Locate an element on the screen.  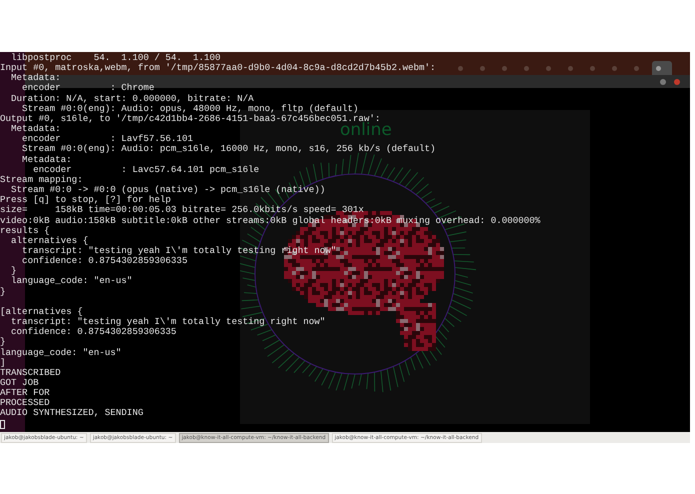
terminal-line: PROCESSED is located at coordinates (25, 403).